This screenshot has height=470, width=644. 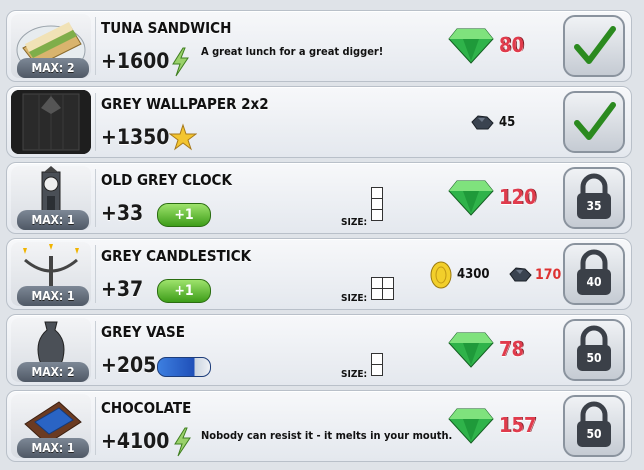 What do you see at coordinates (166, 180) in the screenshot?
I see `item-name: OLD GREY CLOCK` at bounding box center [166, 180].